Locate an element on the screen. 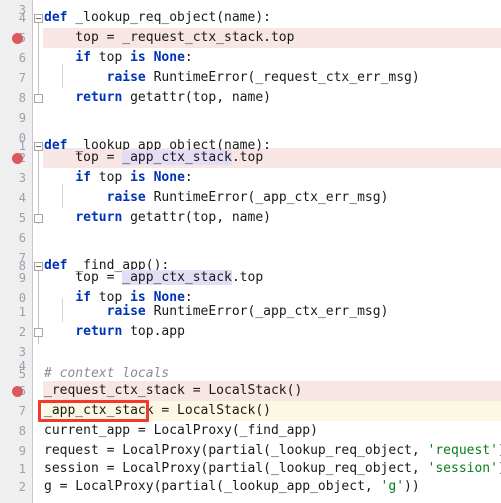 The width and height of the screenshot is (501, 503). code-token: 'session' is located at coordinates (462, 468).